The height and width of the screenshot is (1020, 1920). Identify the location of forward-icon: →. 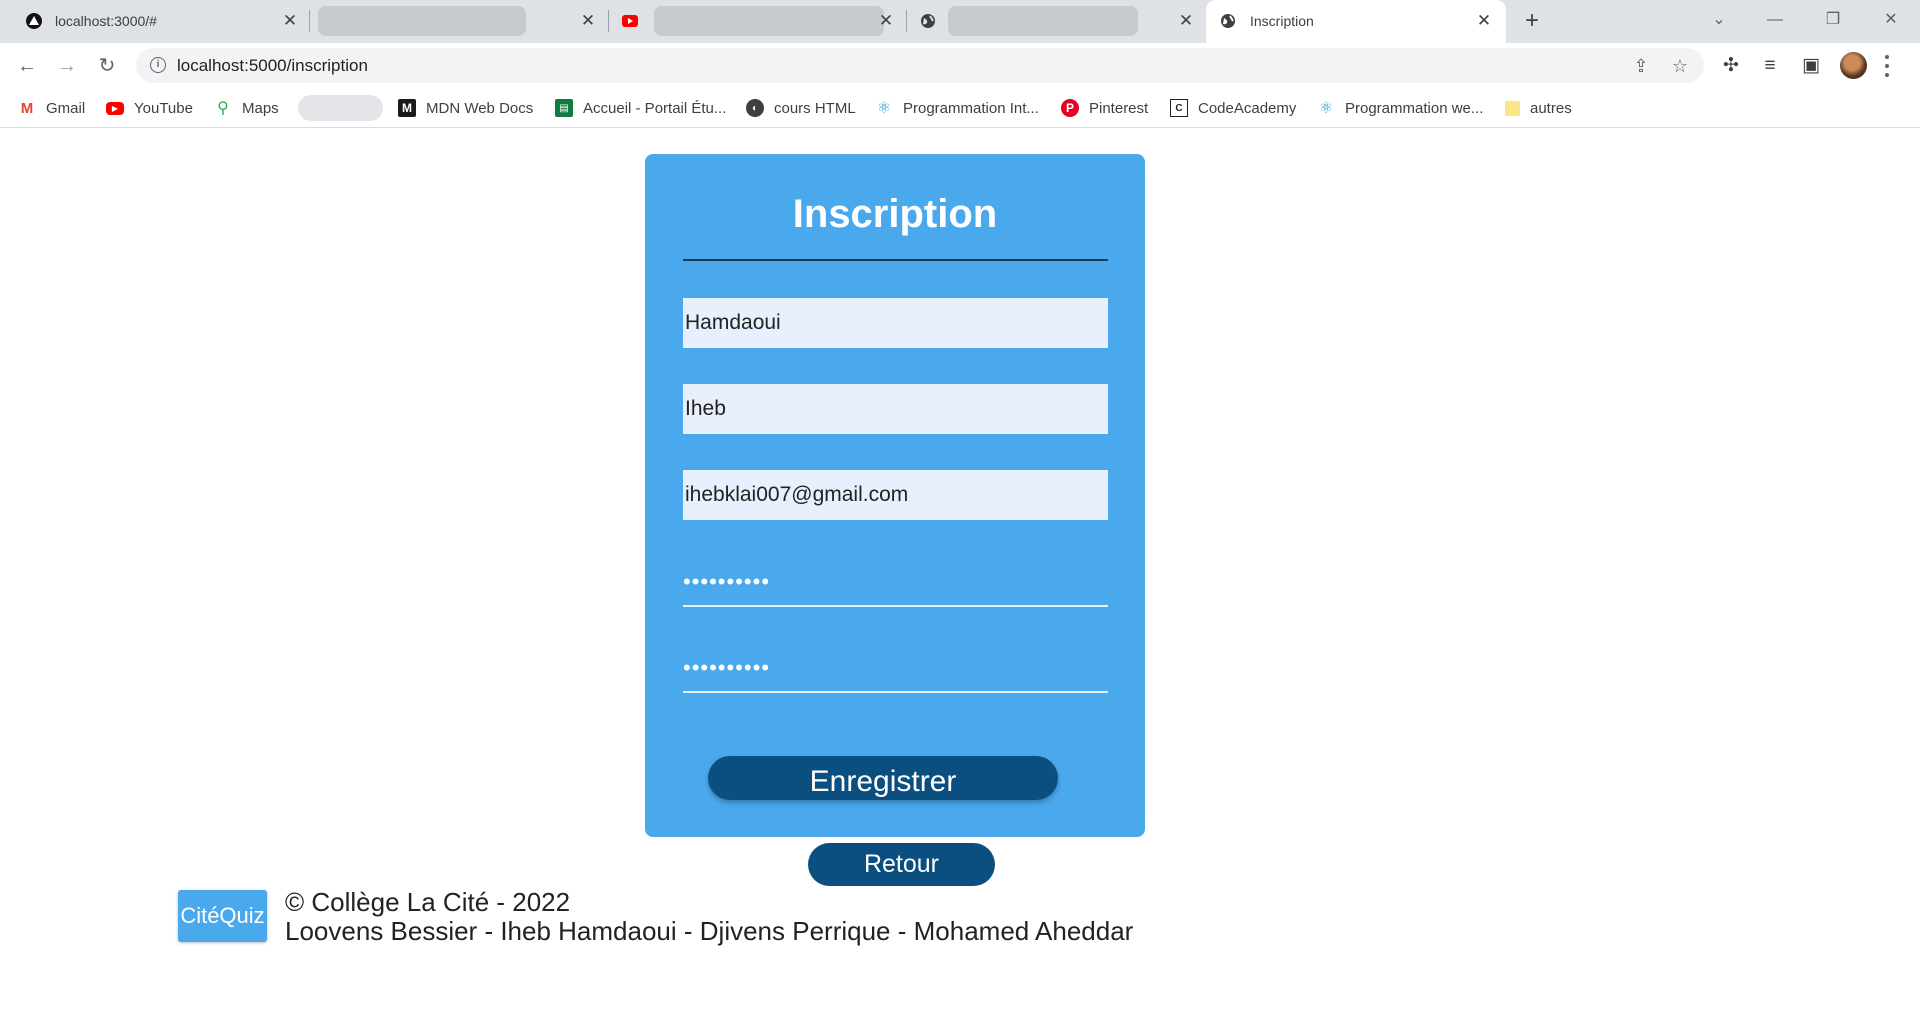
(67, 66).